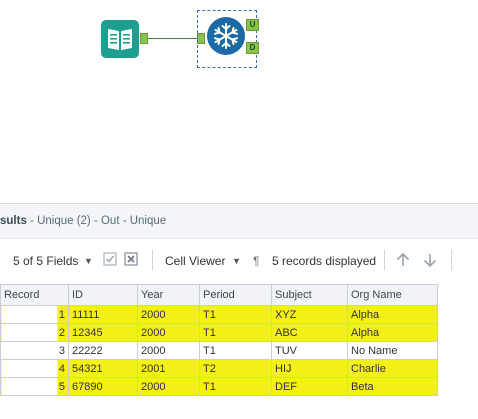 Image resolution: width=478 pixels, height=419 pixels. What do you see at coordinates (34, 386) in the screenshot?
I see `record-cell: 5` at bounding box center [34, 386].